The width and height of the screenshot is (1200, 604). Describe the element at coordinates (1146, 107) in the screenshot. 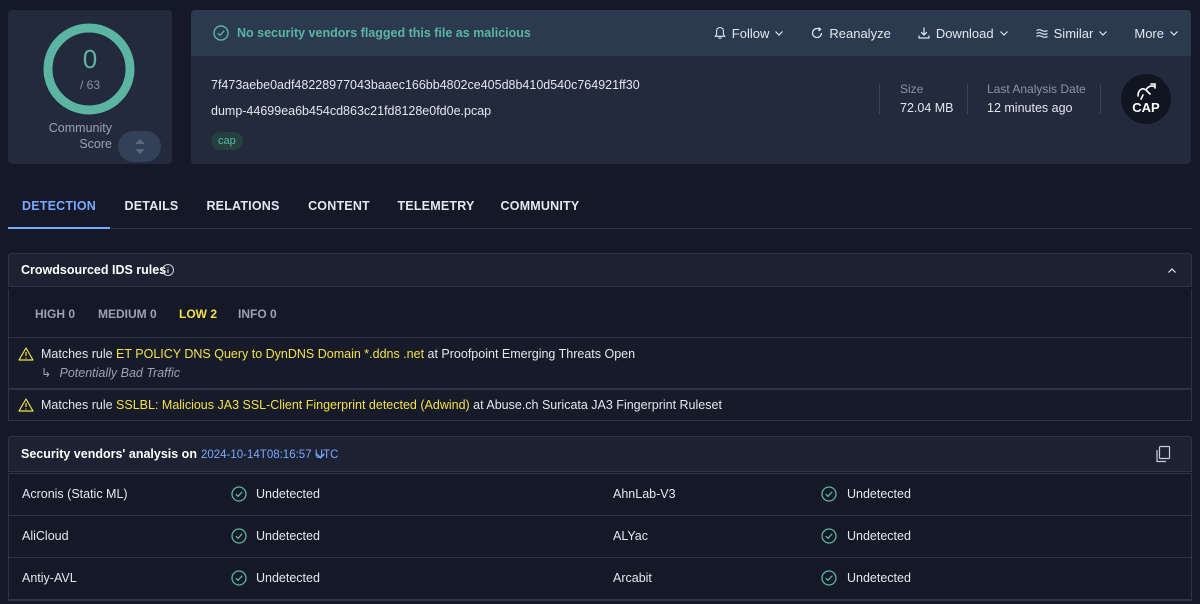

I see `file-type-label: CAP` at that location.